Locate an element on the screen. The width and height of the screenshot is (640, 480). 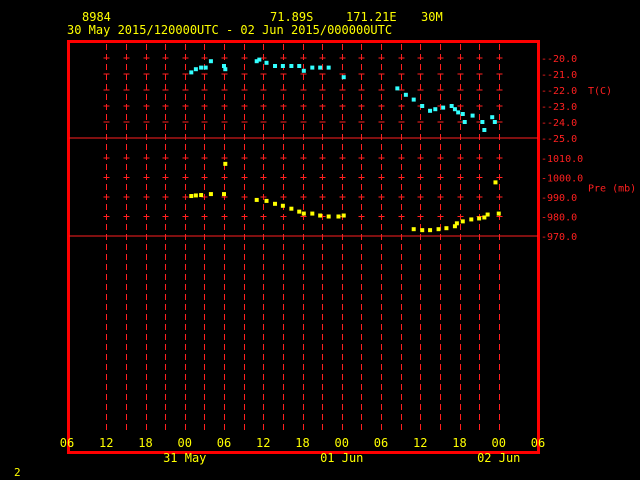
pres-tick-label: -1000.0 is located at coordinates (562, 179).